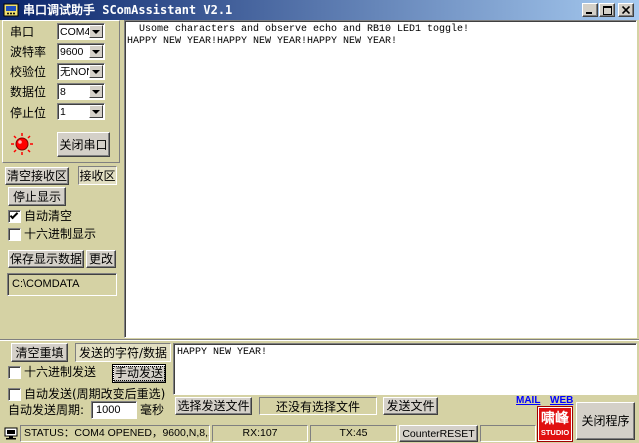 The image size is (639, 443). What do you see at coordinates (81, 91) in the screenshot?
I see `data-bits-select: 8` at bounding box center [81, 91].